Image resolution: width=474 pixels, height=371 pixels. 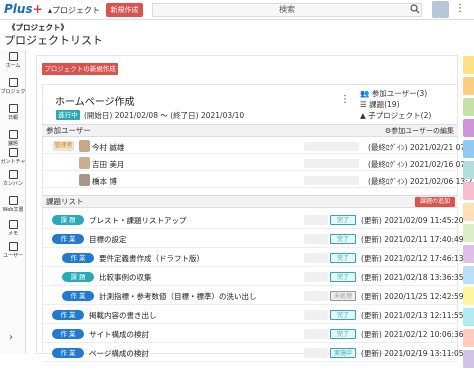 I want to click on top-bar: Plus+ ▴プロジェクト 新規作成 検索 ⋮, so click(x=237, y=10).